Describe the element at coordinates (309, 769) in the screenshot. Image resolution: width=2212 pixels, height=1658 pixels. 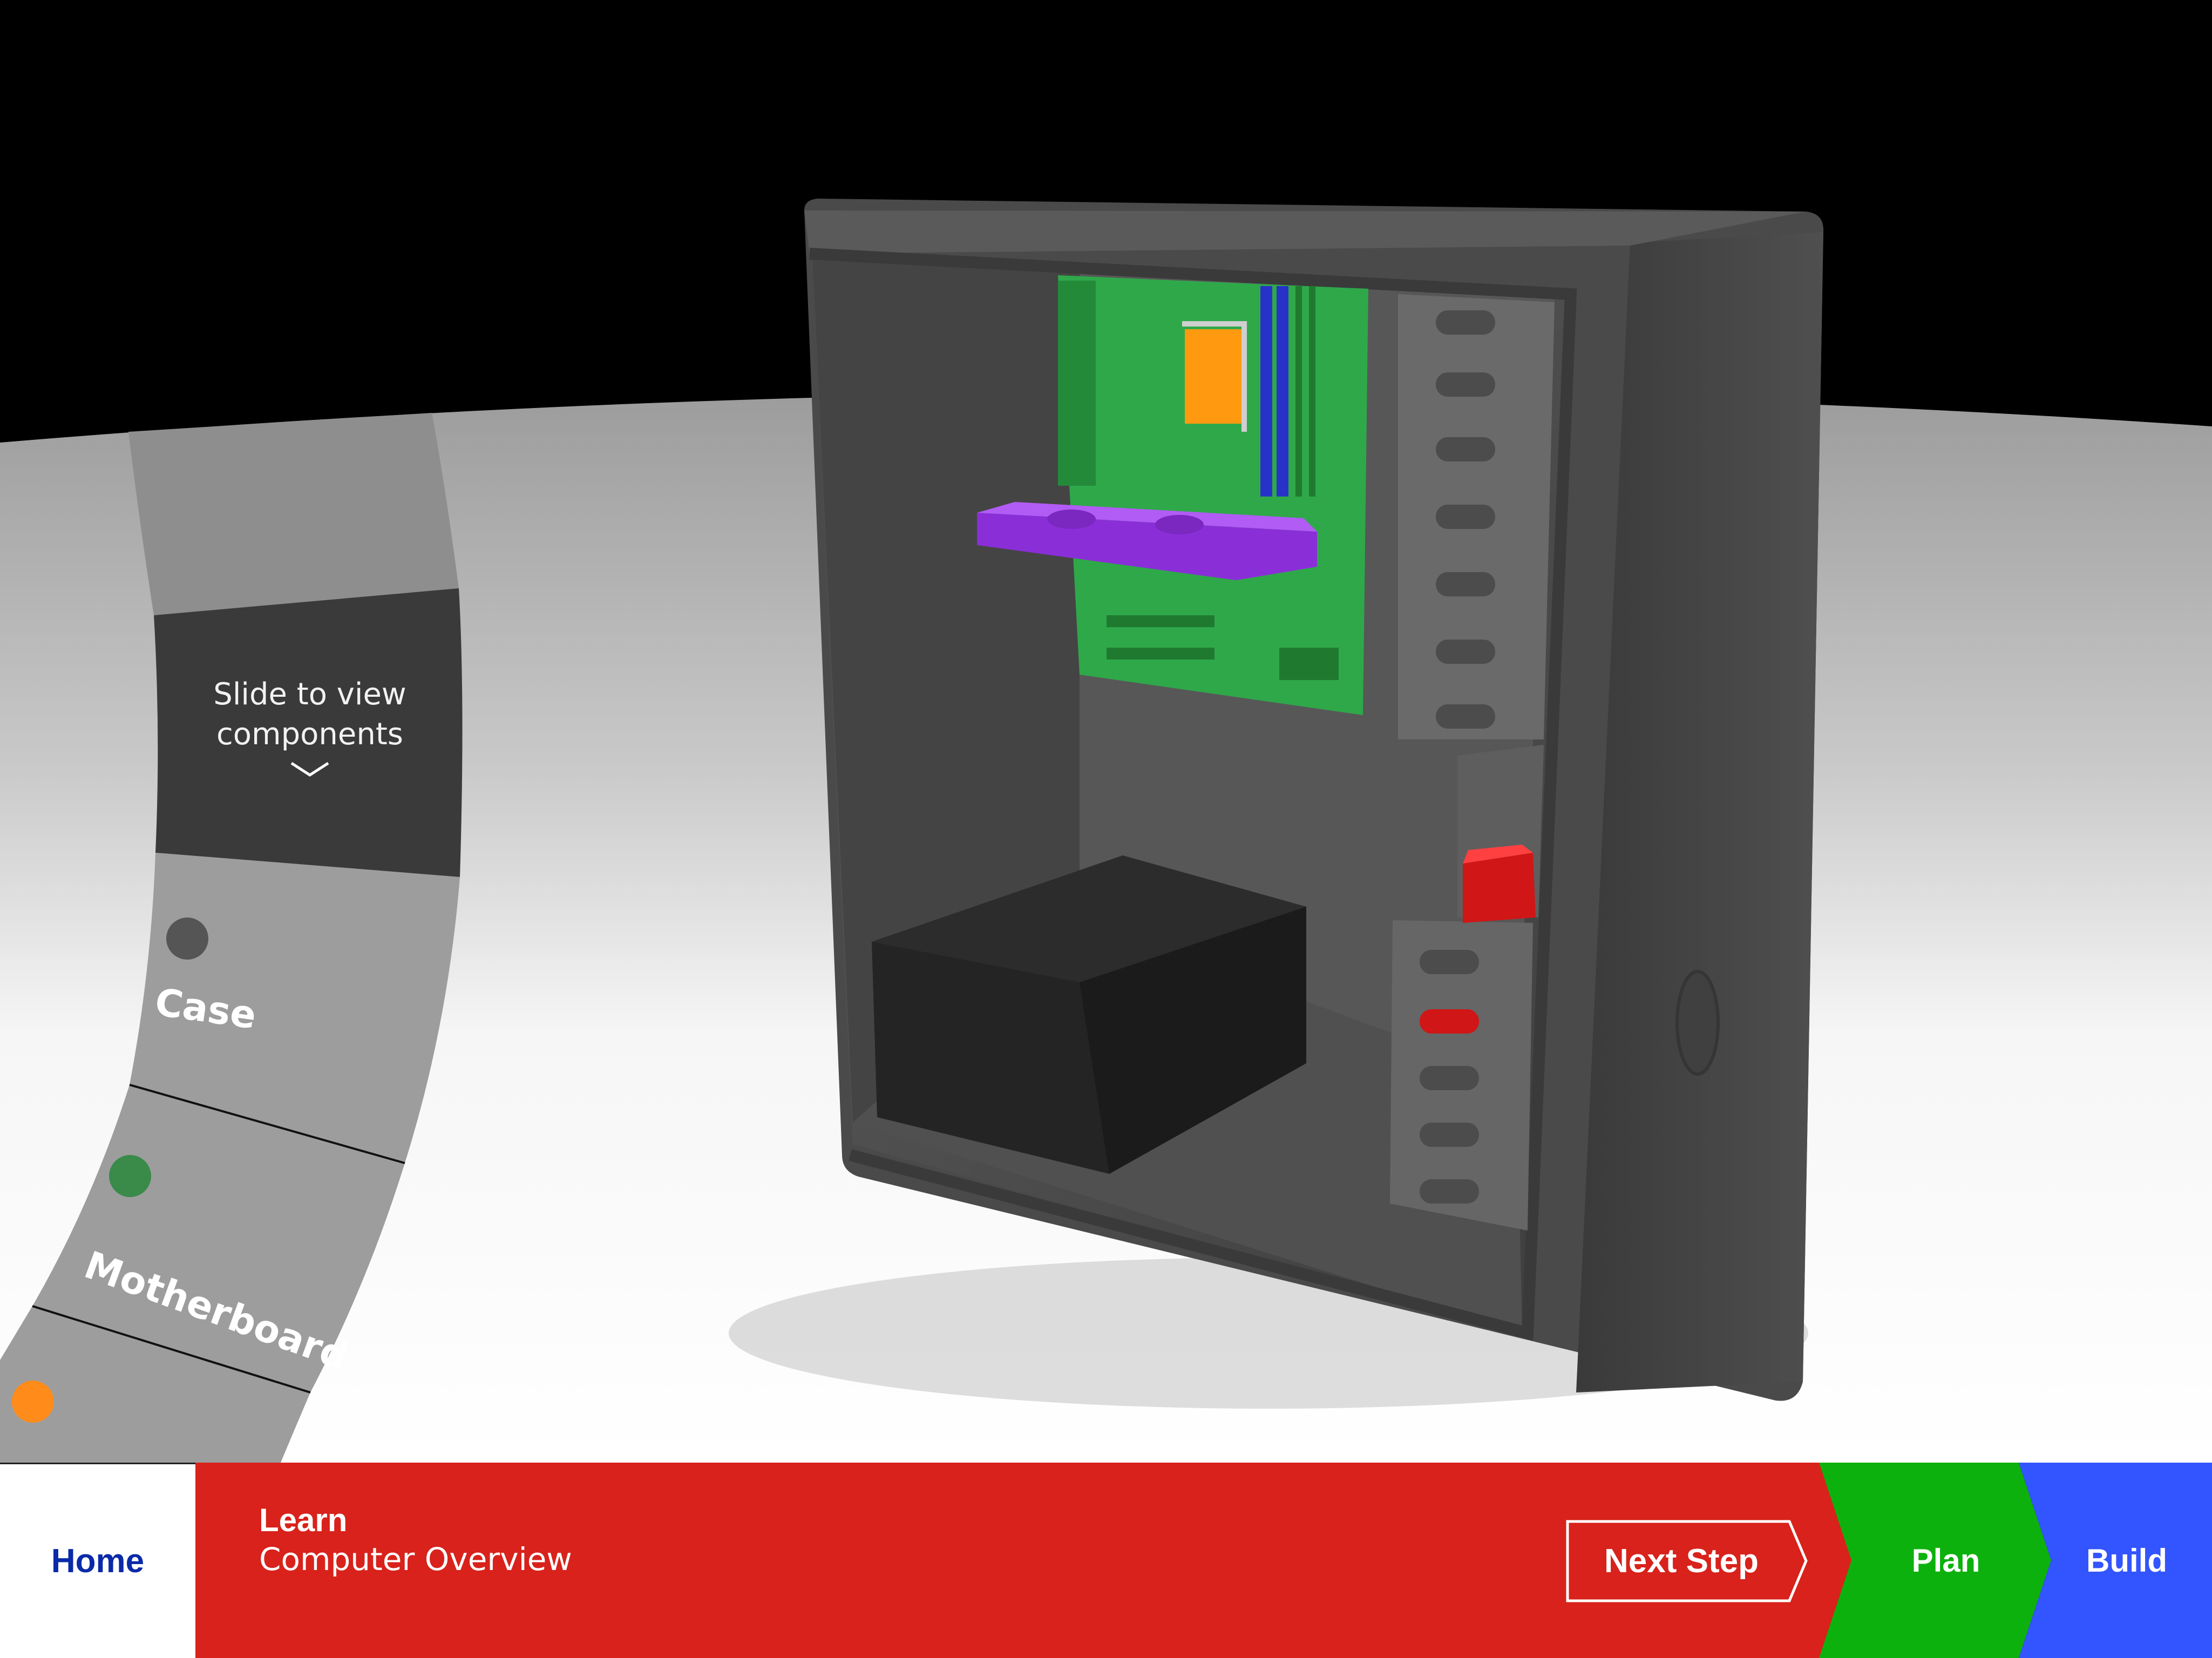
I see `chevron-down-icon` at that location.